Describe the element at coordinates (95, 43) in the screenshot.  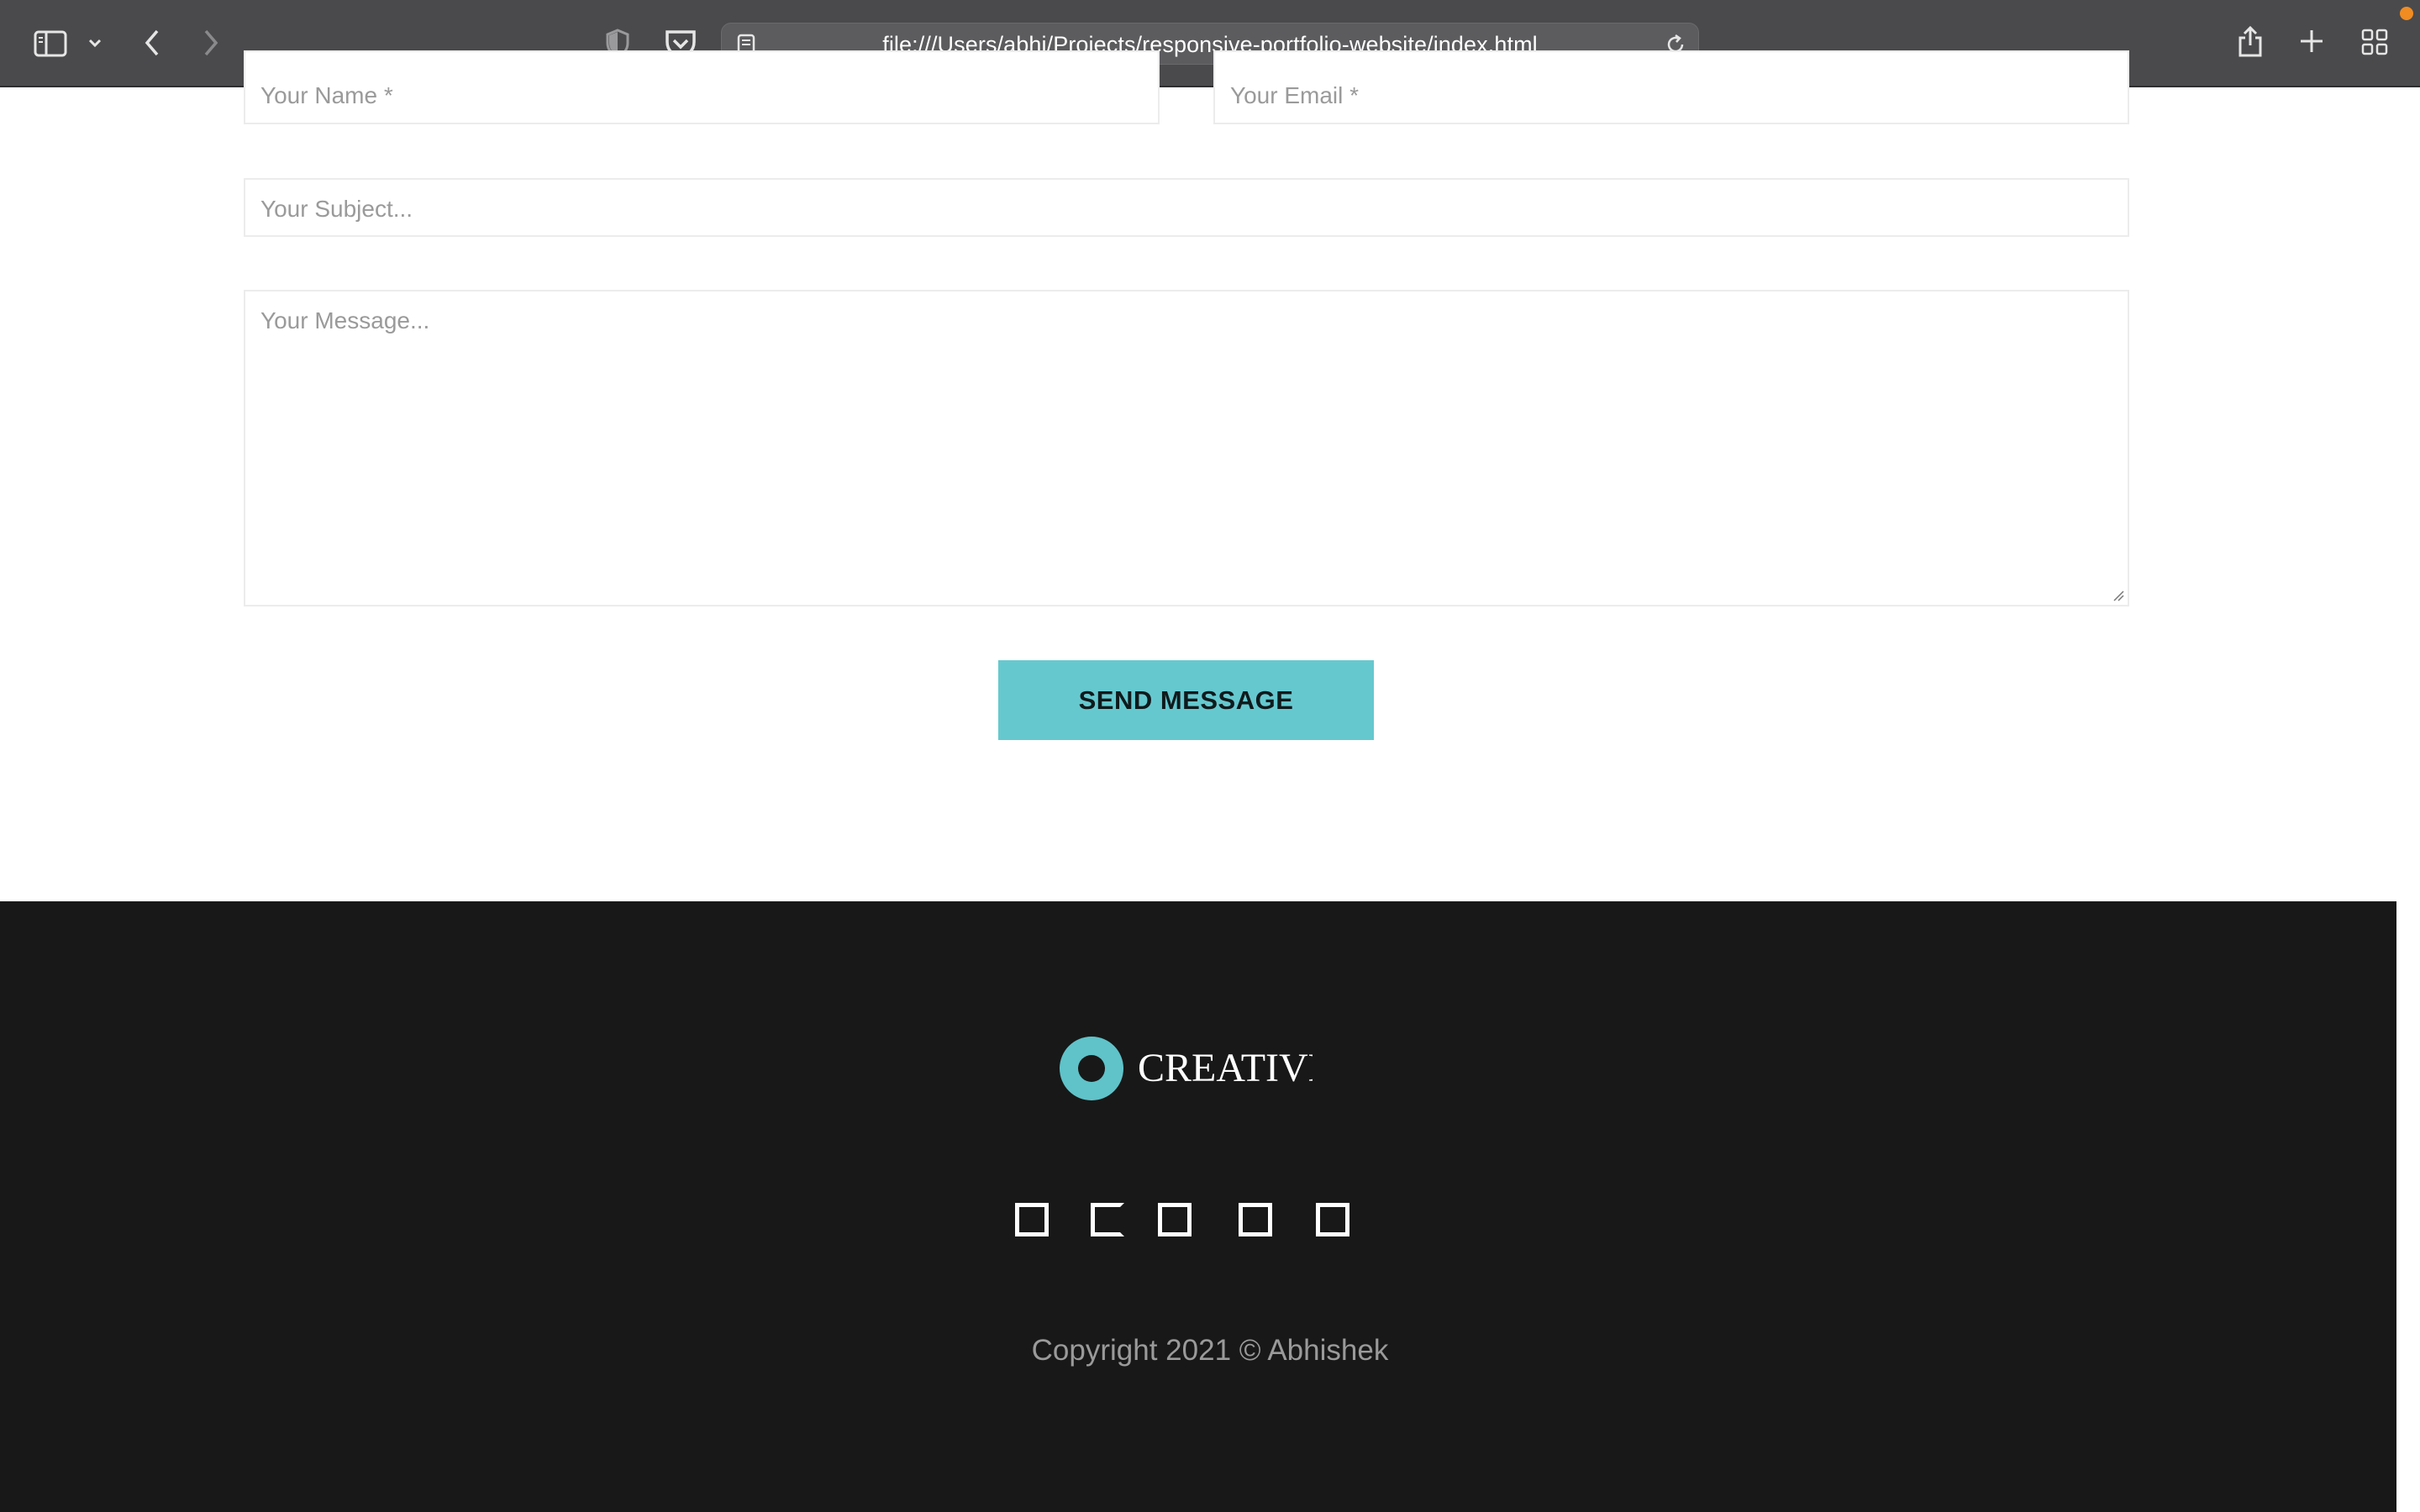
I see `chevron-down-icon` at that location.